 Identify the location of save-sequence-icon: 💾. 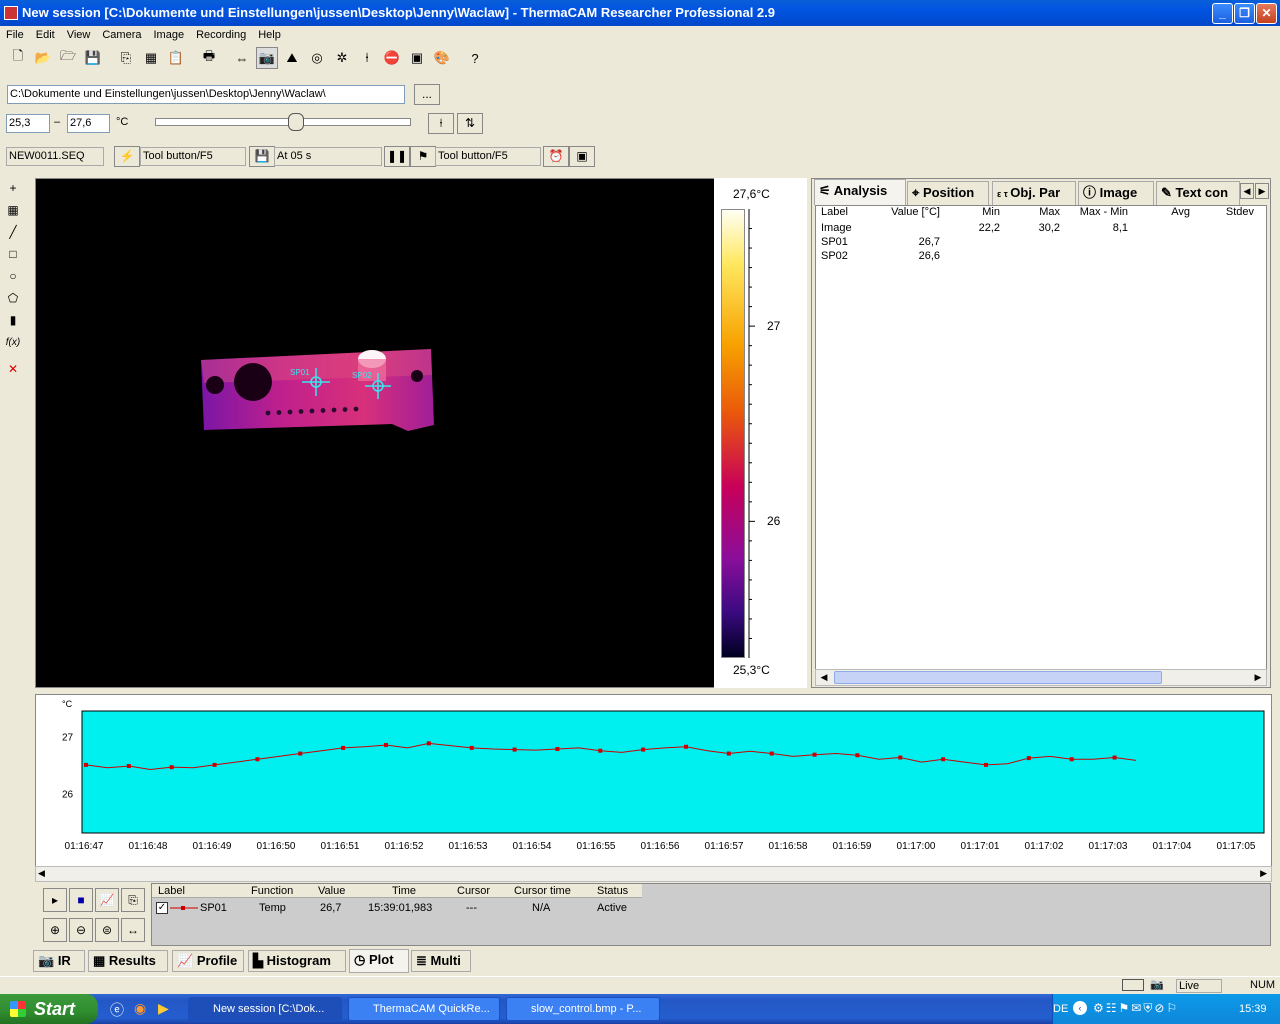
(262, 156).